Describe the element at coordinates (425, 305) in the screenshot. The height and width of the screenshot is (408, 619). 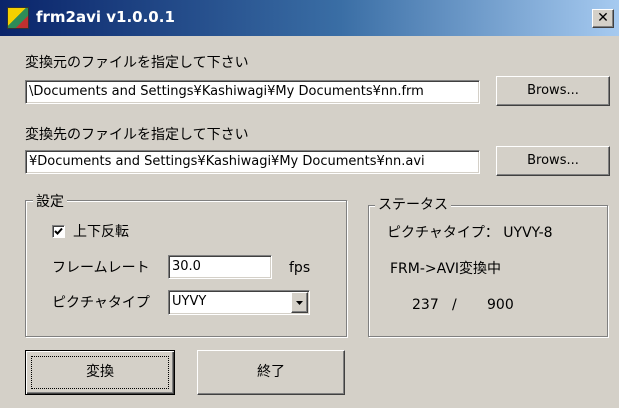
I see `progress-current: 237` at that location.